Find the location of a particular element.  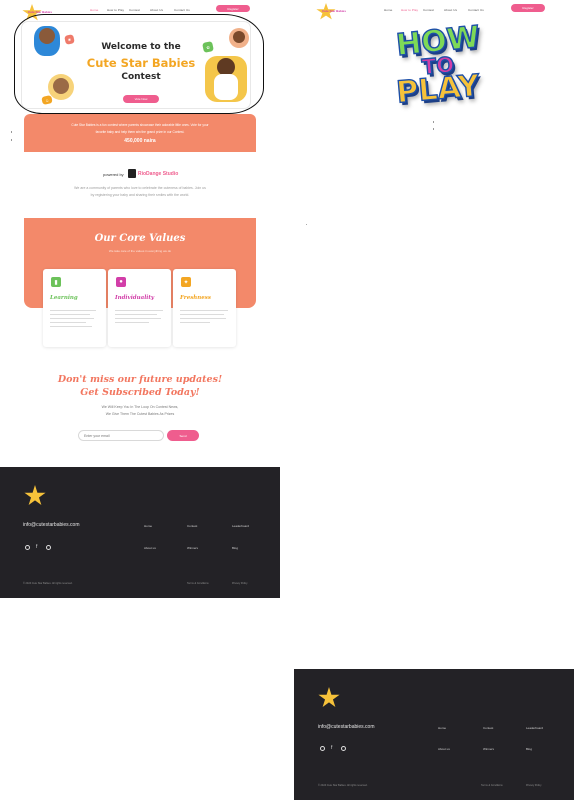

value-title-learning: Learning is located at coordinates (64, 298).